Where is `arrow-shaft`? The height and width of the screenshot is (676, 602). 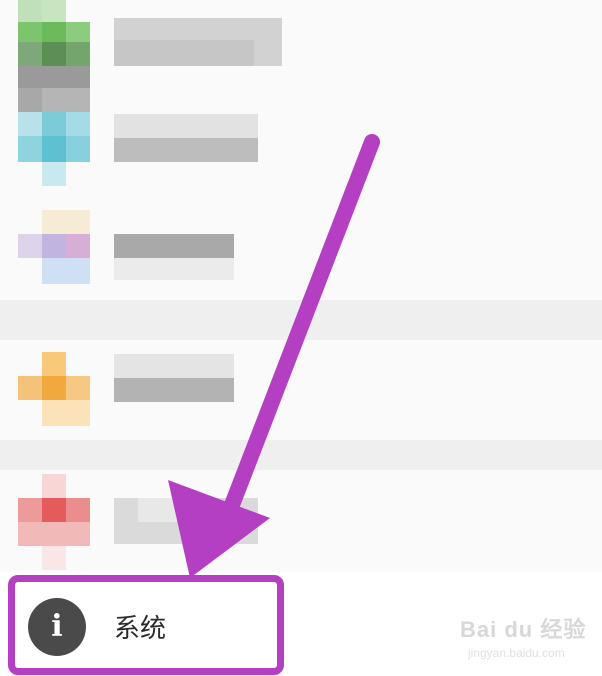 arrow-shaft is located at coordinates (302, 323).